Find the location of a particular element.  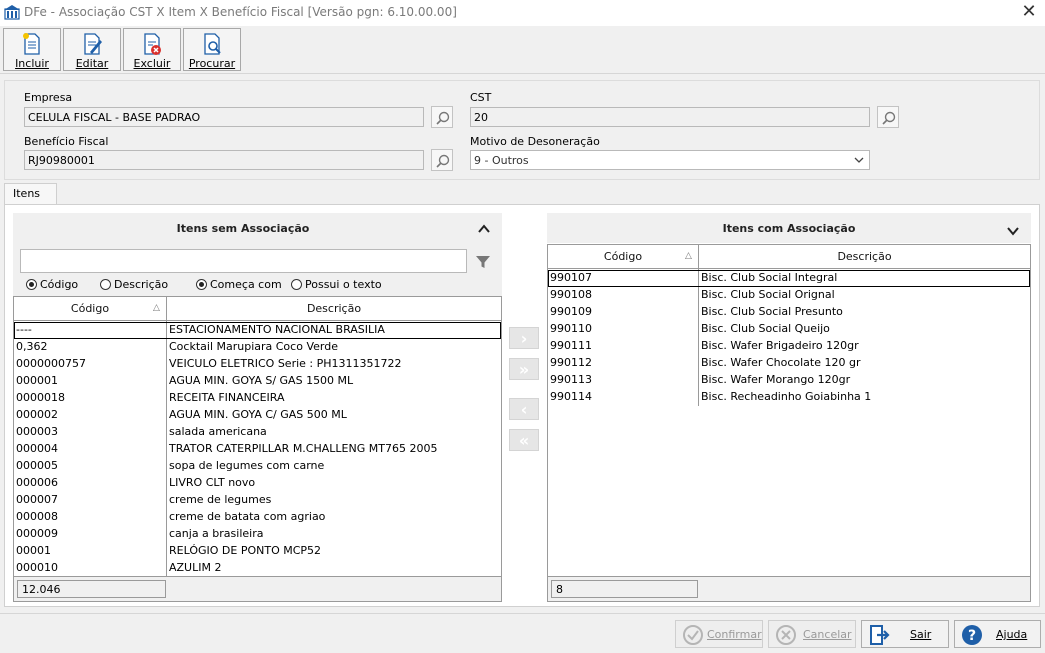

filter-icon is located at coordinates (483, 262).